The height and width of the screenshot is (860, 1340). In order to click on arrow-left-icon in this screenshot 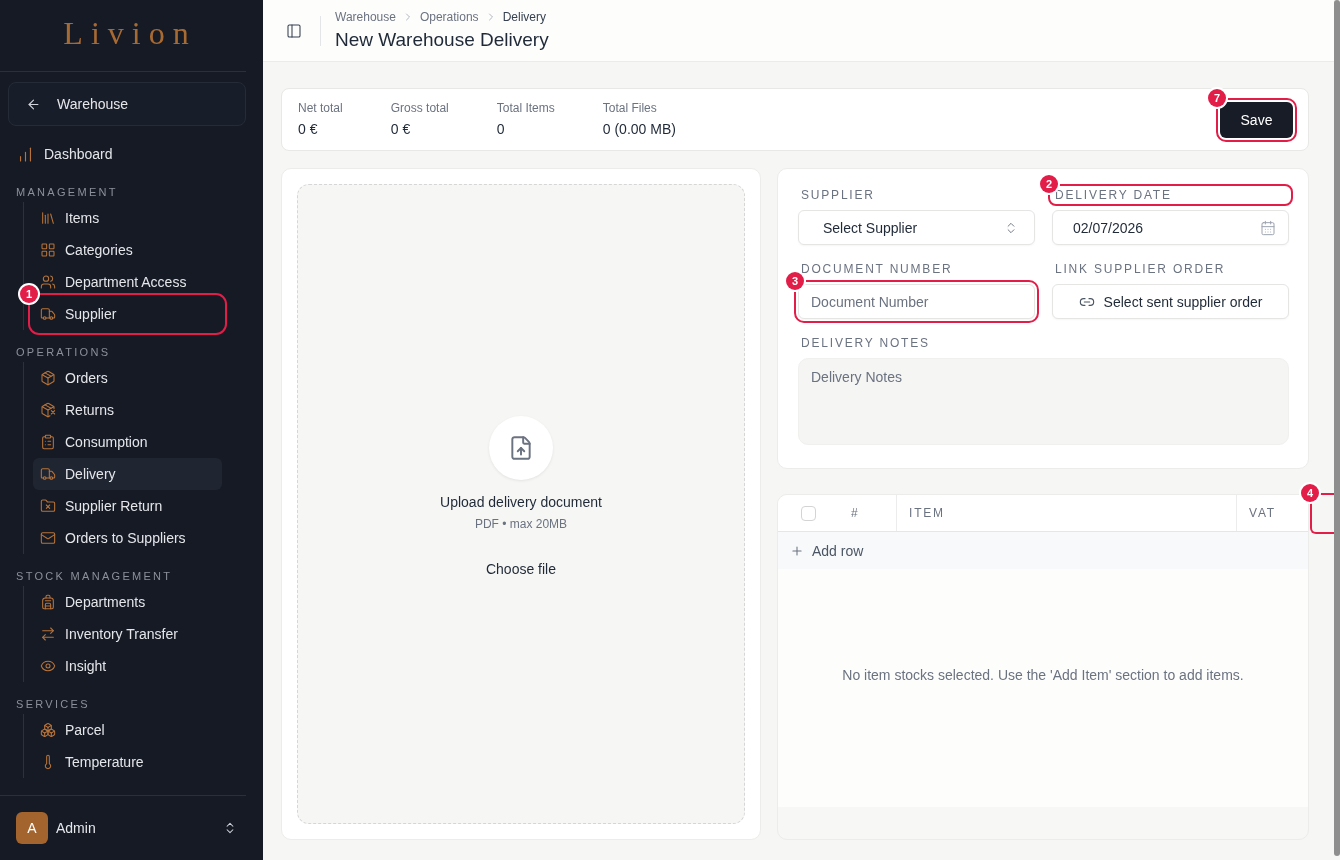, I will do `click(33, 104)`.